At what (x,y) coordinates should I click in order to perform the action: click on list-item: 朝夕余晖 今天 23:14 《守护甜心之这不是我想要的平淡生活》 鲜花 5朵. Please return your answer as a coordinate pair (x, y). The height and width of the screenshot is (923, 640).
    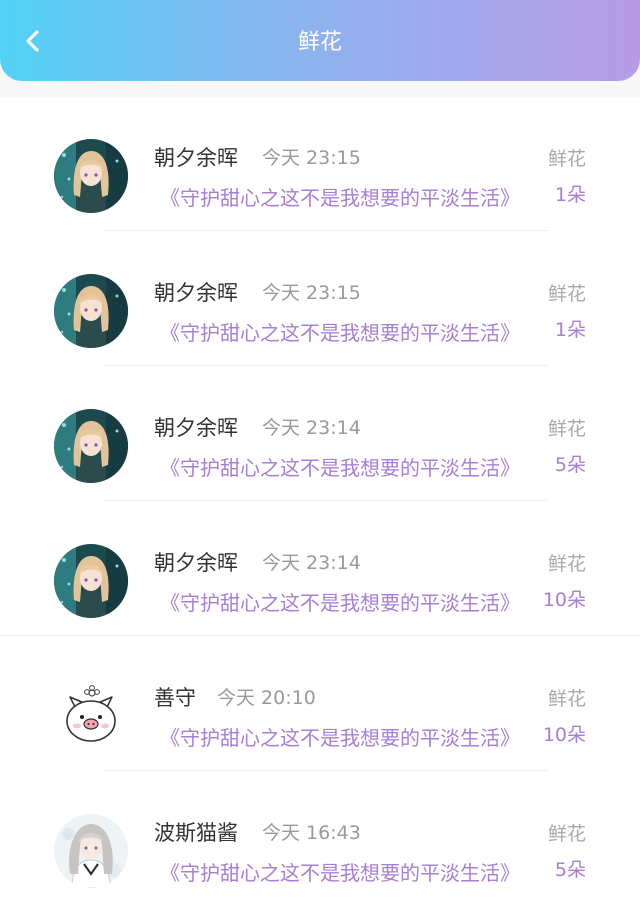
    Looking at the image, I should click on (320, 434).